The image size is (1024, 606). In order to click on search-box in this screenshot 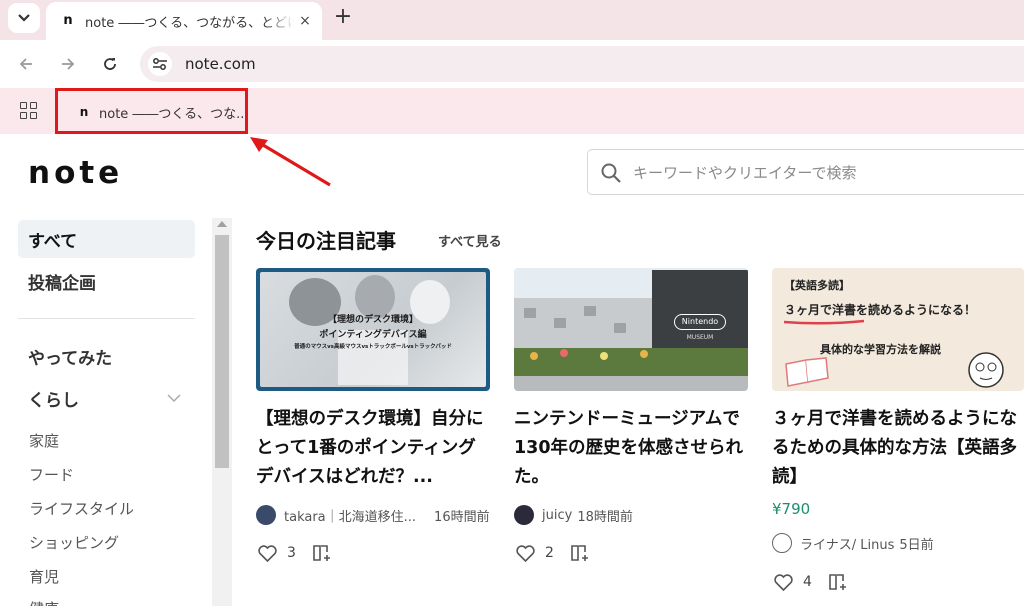, I will do `click(805, 172)`.